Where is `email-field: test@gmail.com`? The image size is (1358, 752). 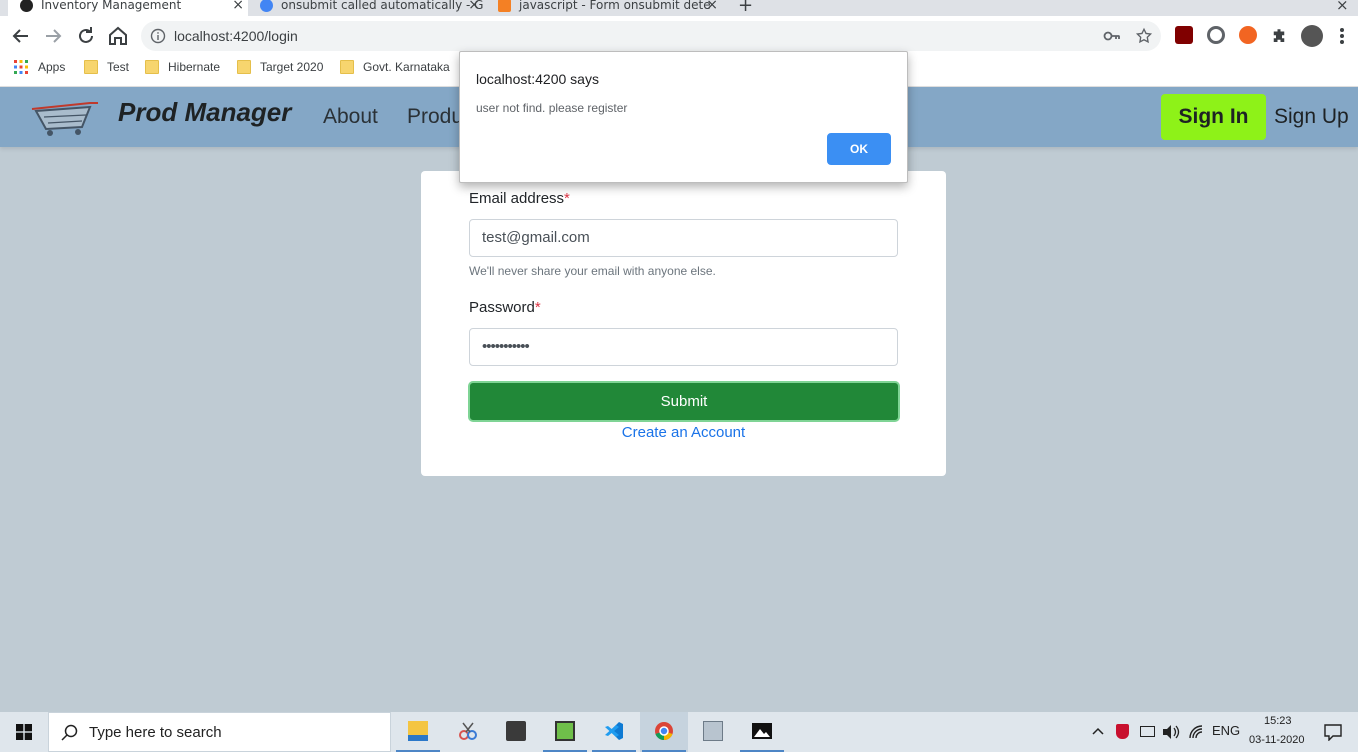 email-field: test@gmail.com is located at coordinates (683, 238).